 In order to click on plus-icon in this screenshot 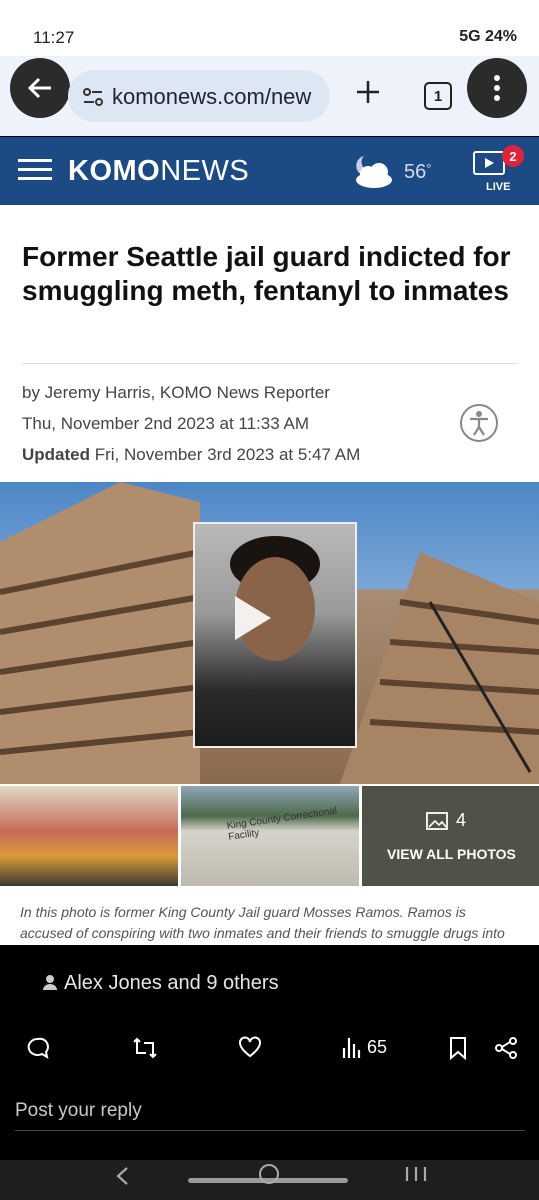, I will do `click(368, 92)`.